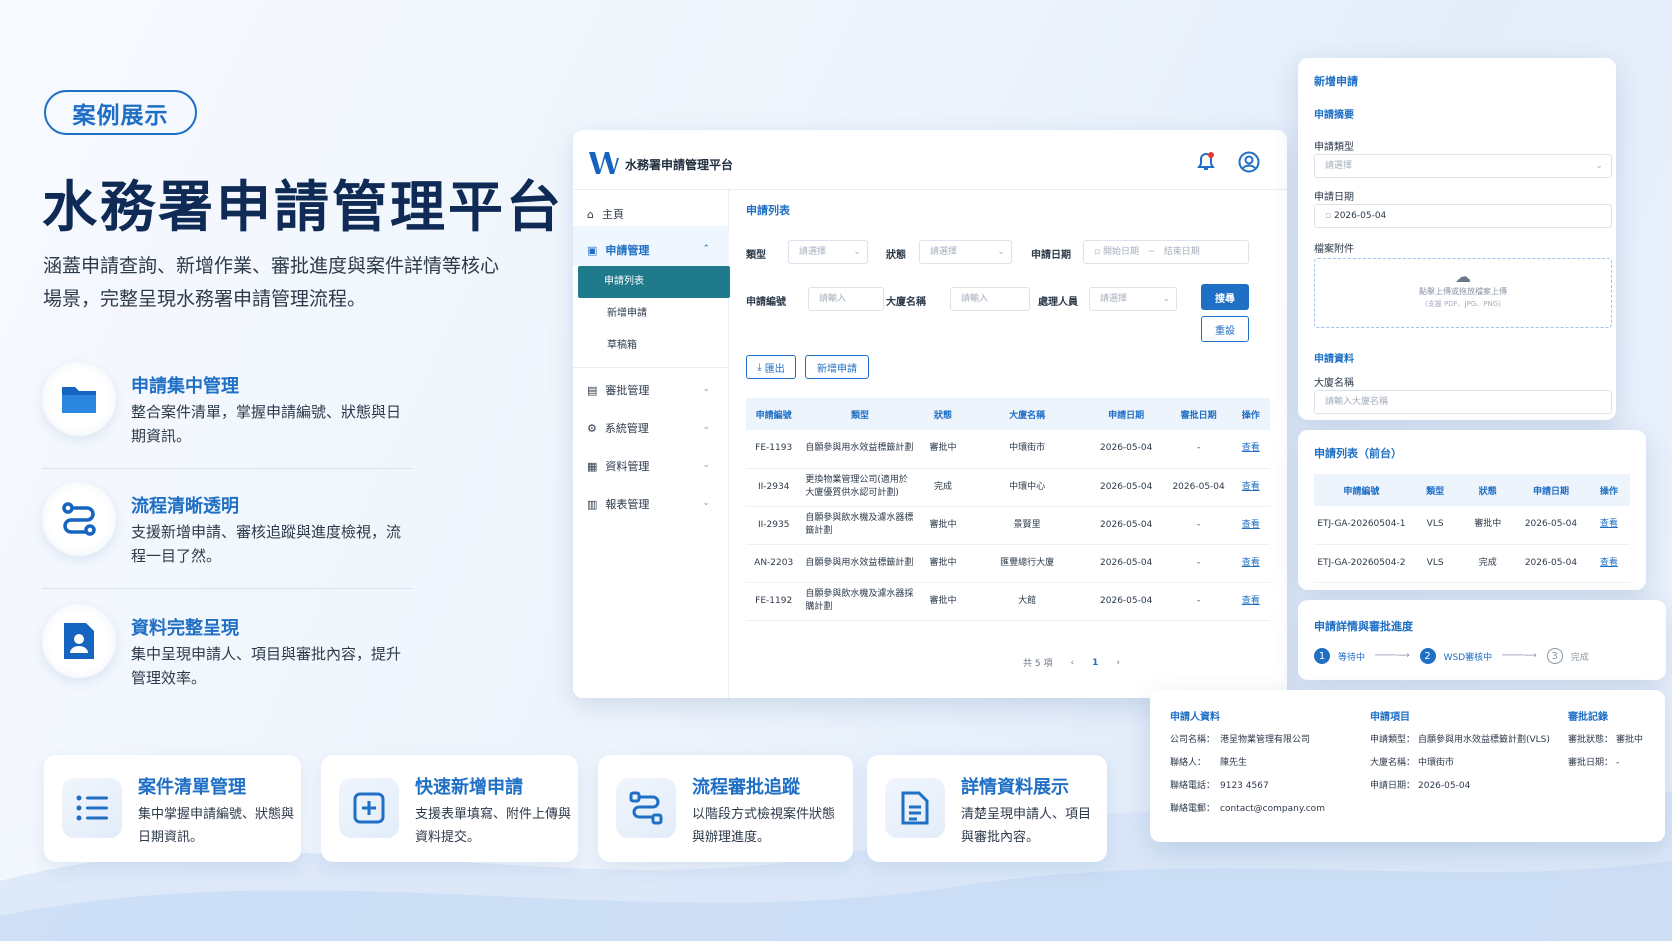 This screenshot has width=1672, height=941. What do you see at coordinates (1463, 216) in the screenshot?
I see `date-input: ▫ 2026-05-04` at bounding box center [1463, 216].